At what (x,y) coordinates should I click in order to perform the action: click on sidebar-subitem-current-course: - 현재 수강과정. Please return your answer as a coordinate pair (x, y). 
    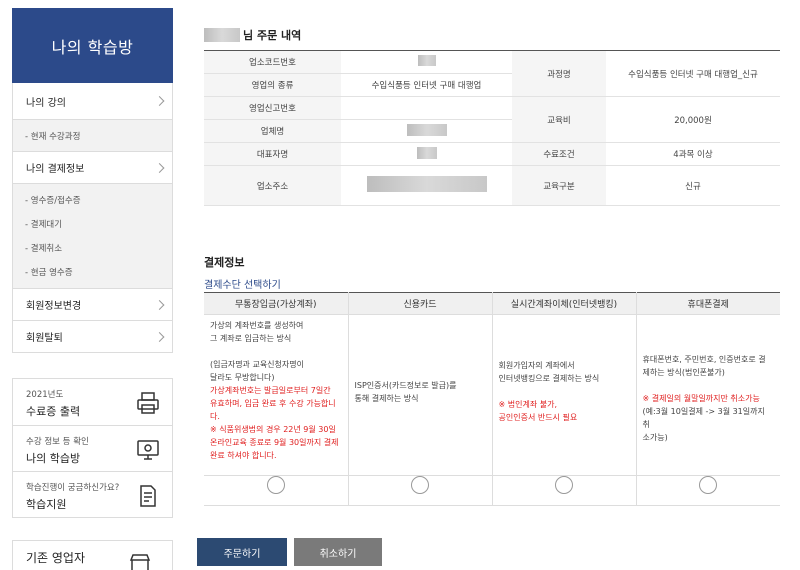
    Looking at the image, I should click on (92, 135).